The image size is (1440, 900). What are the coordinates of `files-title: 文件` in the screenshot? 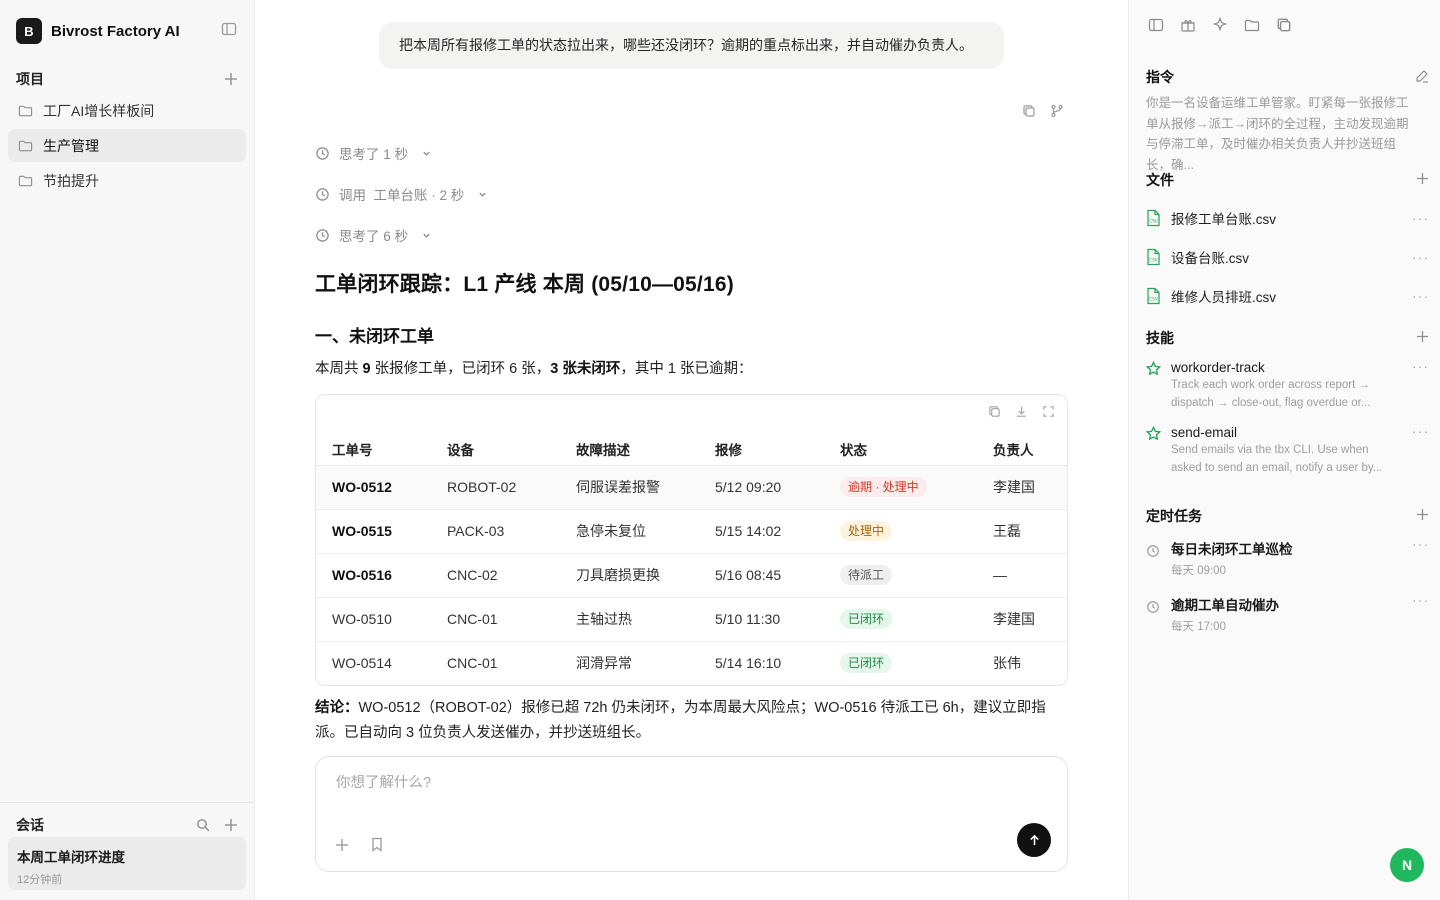 It's located at (1160, 180).